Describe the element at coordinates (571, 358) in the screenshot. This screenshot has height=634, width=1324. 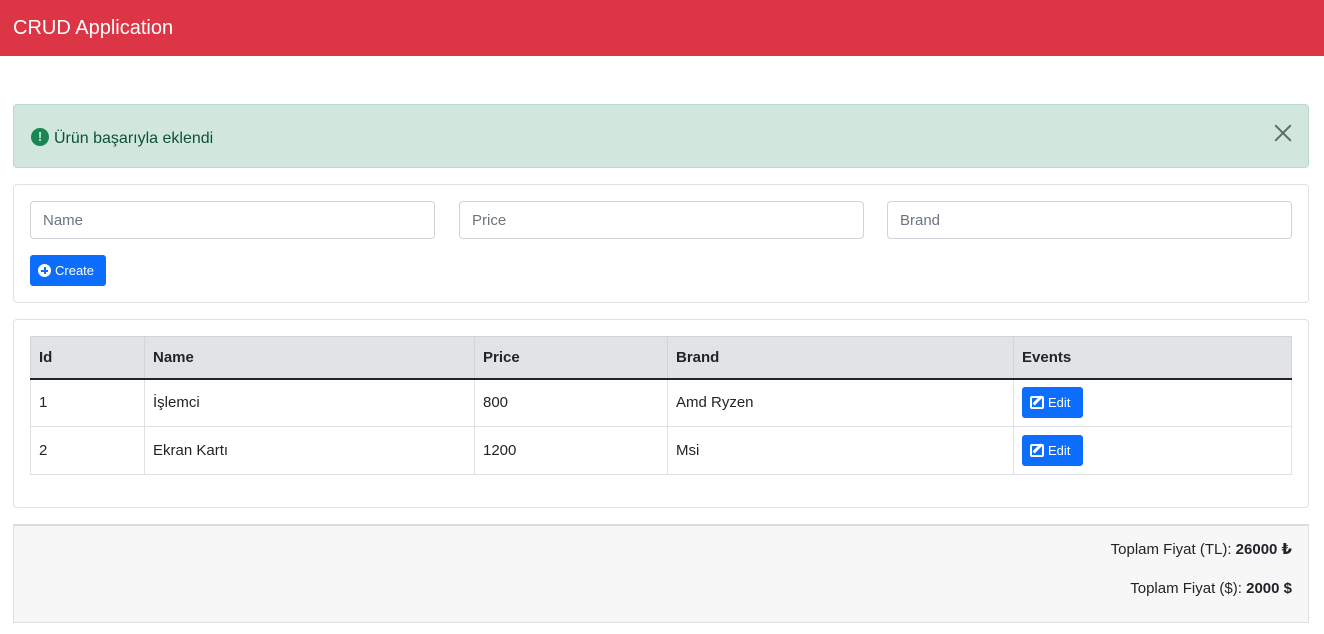
I see `header-price: Price` at that location.